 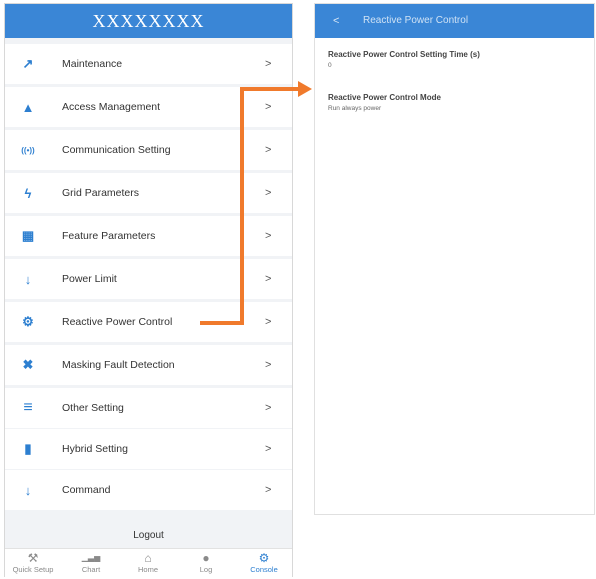 What do you see at coordinates (93, 408) in the screenshot?
I see `menu-item-label: Other Setting` at bounding box center [93, 408].